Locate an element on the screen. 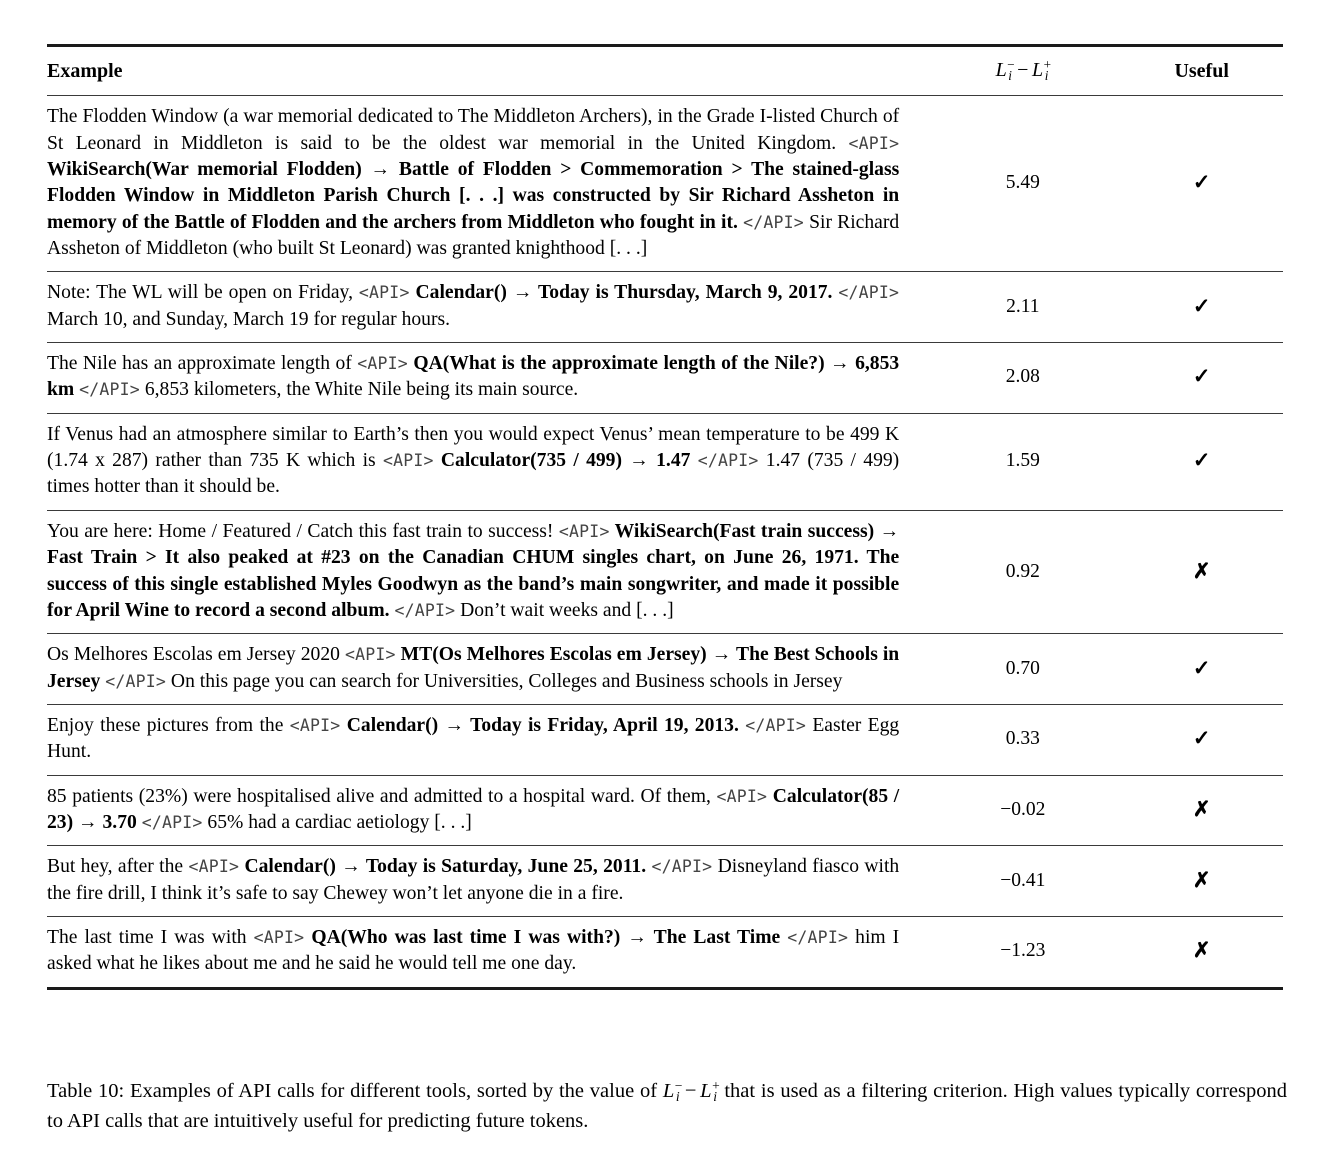 Image resolution: width=1333 pixels, height=1172 pixels. caption-formula-sub-i1: i is located at coordinates (677, 1097).